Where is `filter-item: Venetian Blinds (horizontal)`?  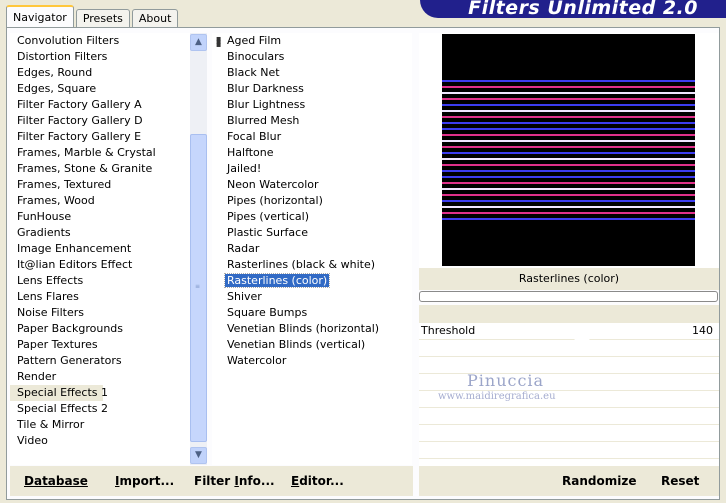 filter-item: Venetian Blinds (horizontal) is located at coordinates (312, 329).